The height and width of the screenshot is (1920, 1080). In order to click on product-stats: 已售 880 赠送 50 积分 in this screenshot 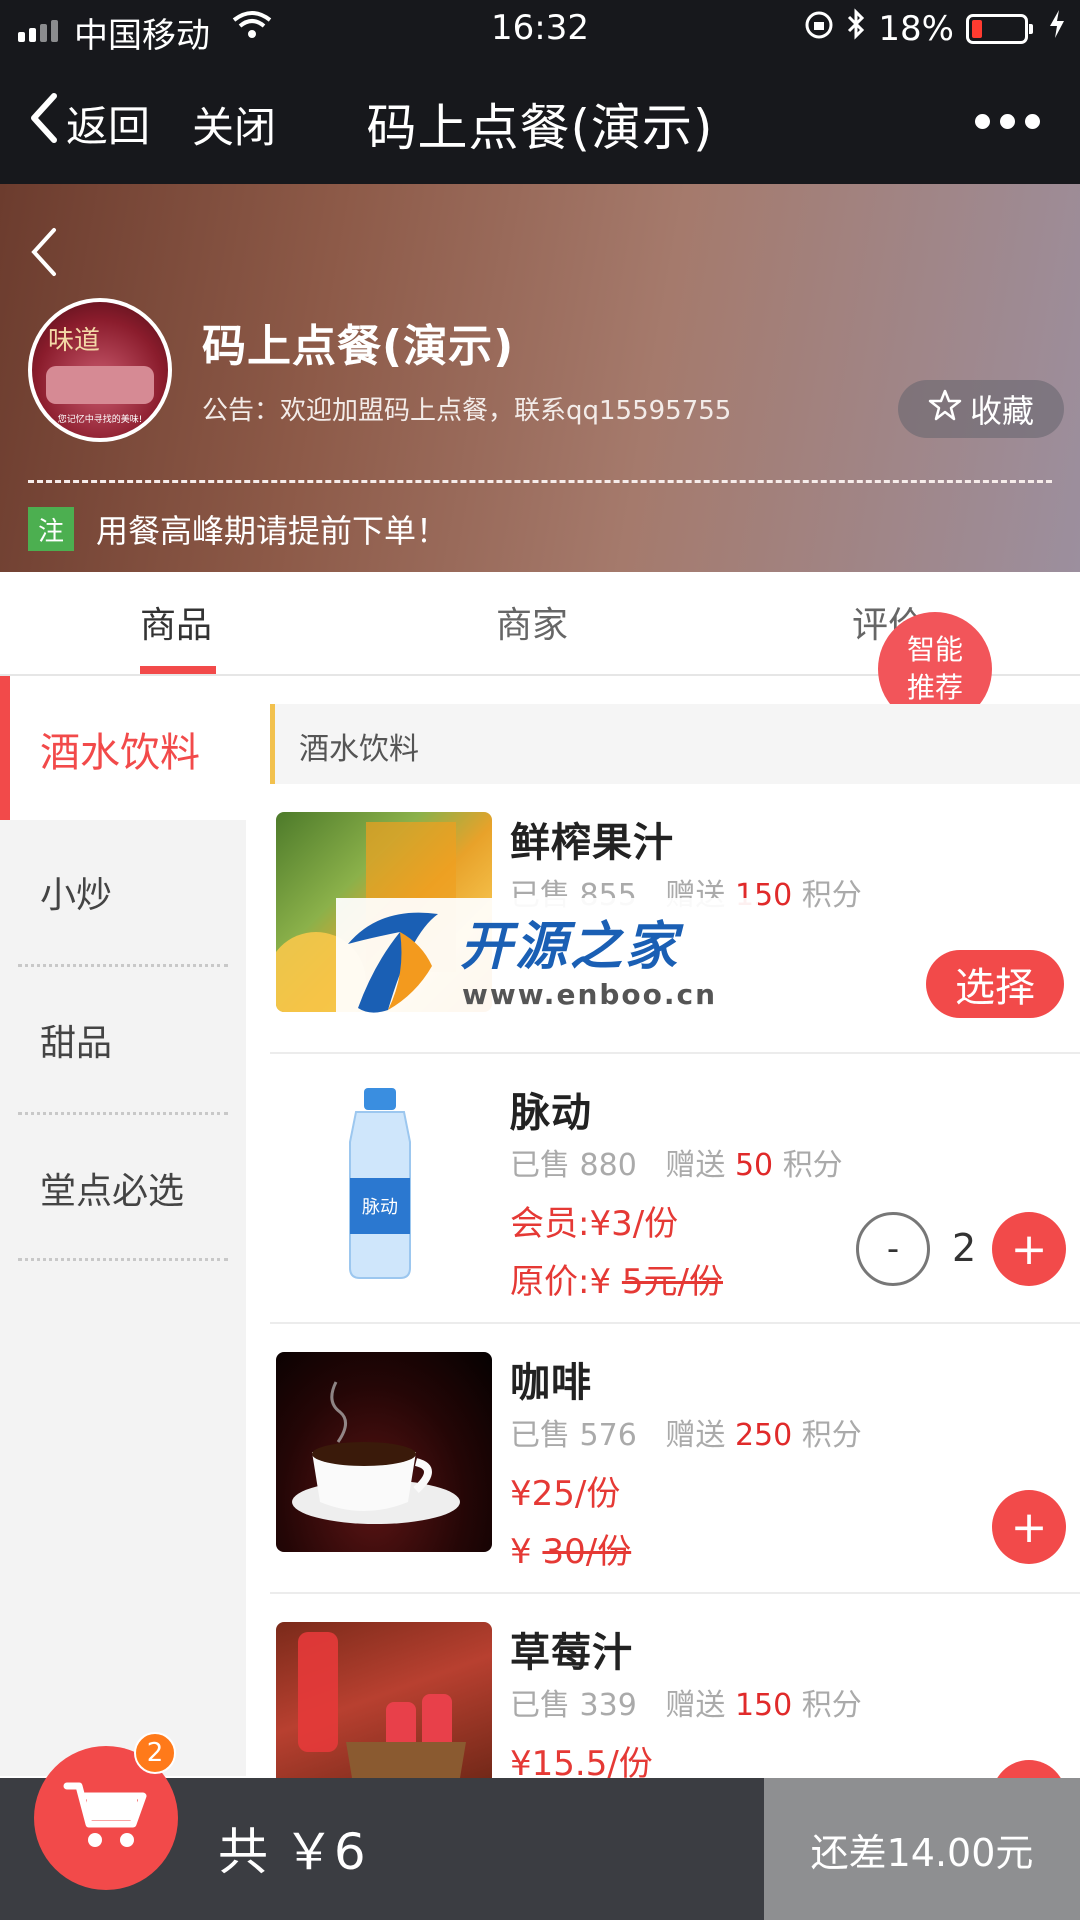, I will do `click(676, 1162)`.